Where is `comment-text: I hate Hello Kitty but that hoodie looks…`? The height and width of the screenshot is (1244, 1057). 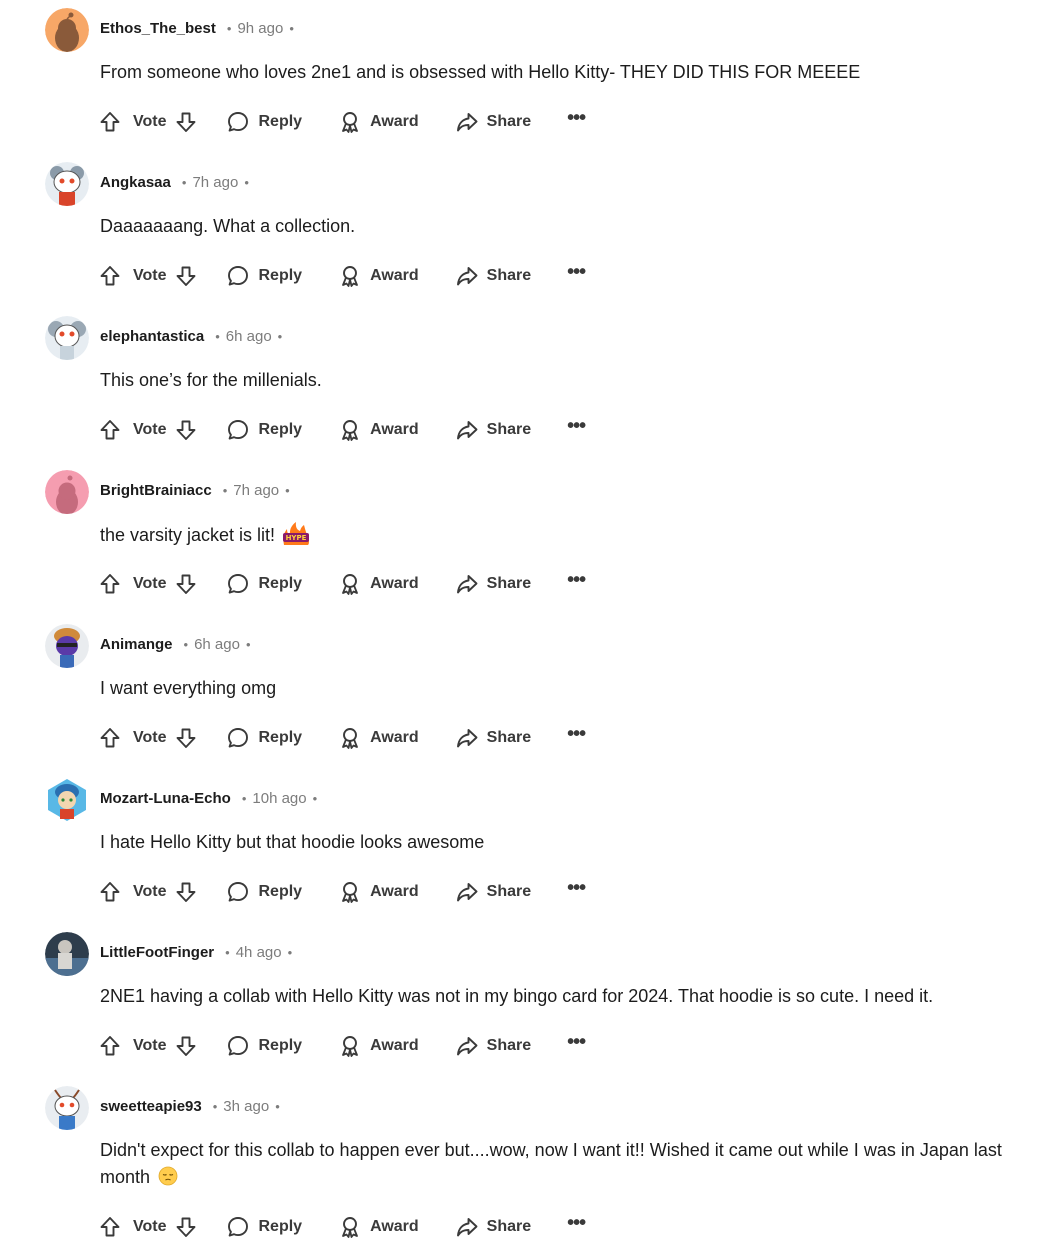
comment-text: I hate Hello Kitty but that hoodie looks… is located at coordinates (292, 842).